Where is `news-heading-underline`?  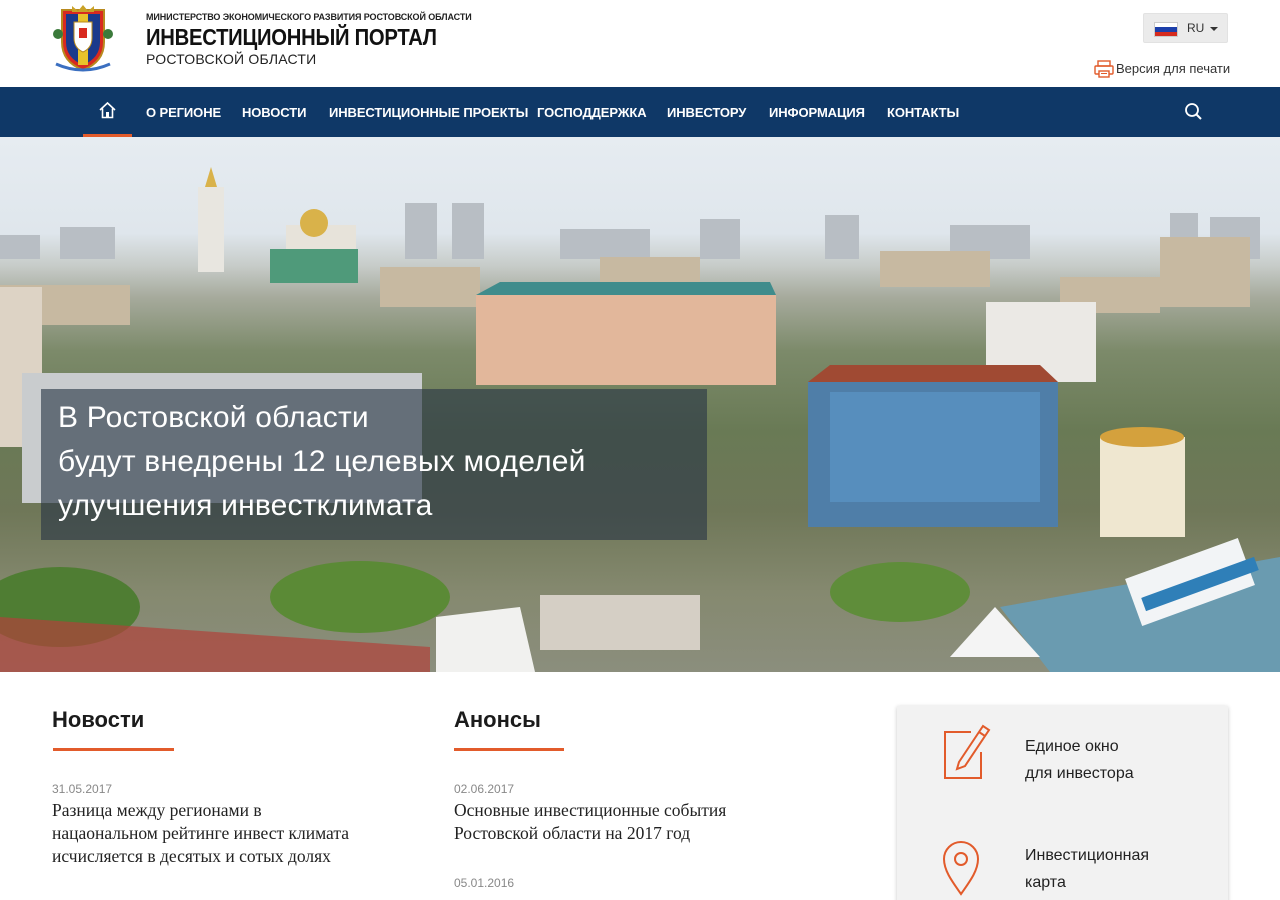
news-heading-underline is located at coordinates (113, 749).